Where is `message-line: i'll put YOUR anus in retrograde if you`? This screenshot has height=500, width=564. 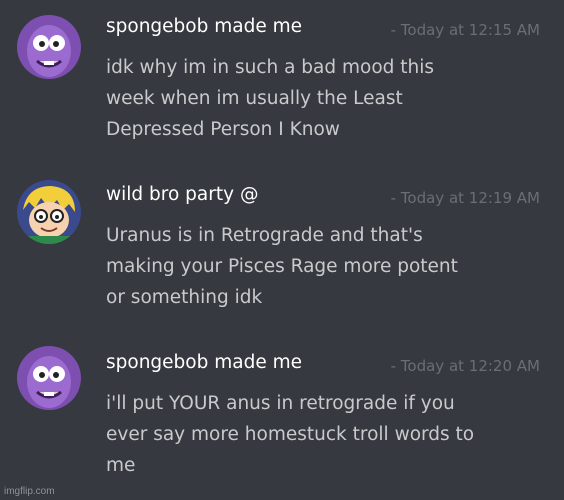
message-line: i'll put YOUR anus in retrograde if you is located at coordinates (280, 403).